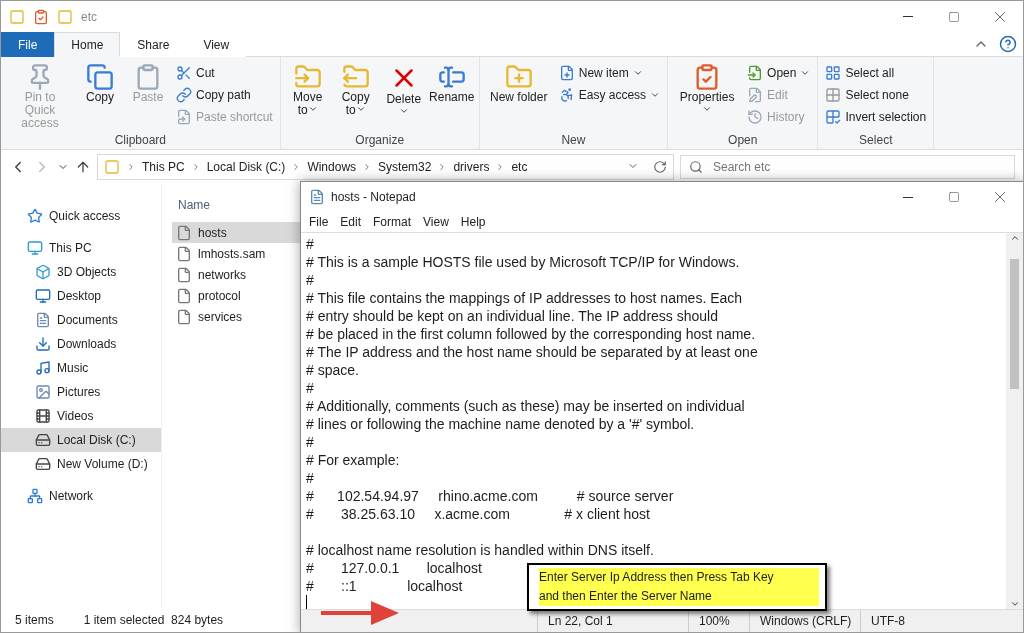 The image size is (1024, 633). What do you see at coordinates (81, 344) in the screenshot?
I see `sidebar-item: Downloads` at bounding box center [81, 344].